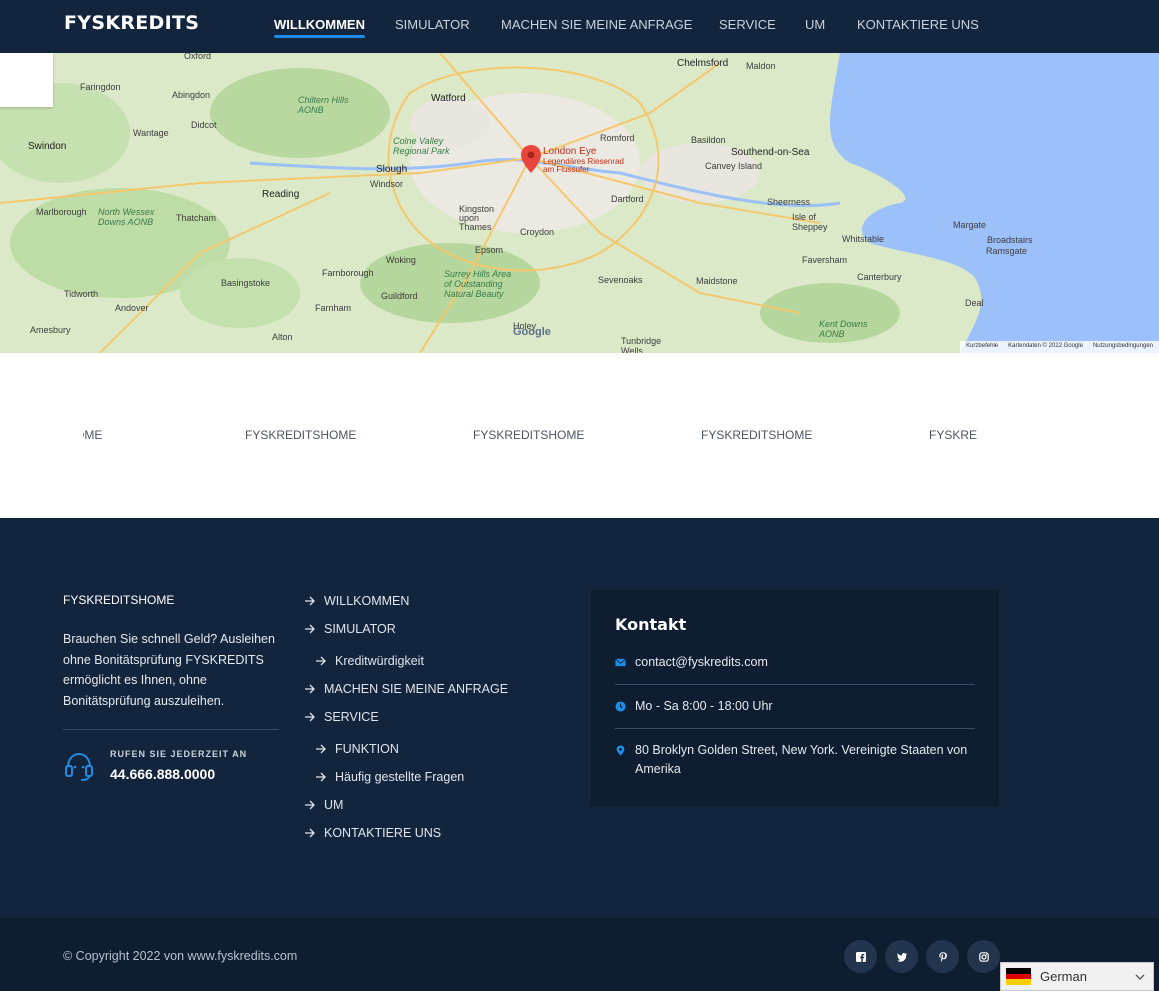 The height and width of the screenshot is (991, 1159). What do you see at coordinates (341, 717) in the screenshot?
I see `footer-link-service: SERVICE` at bounding box center [341, 717].